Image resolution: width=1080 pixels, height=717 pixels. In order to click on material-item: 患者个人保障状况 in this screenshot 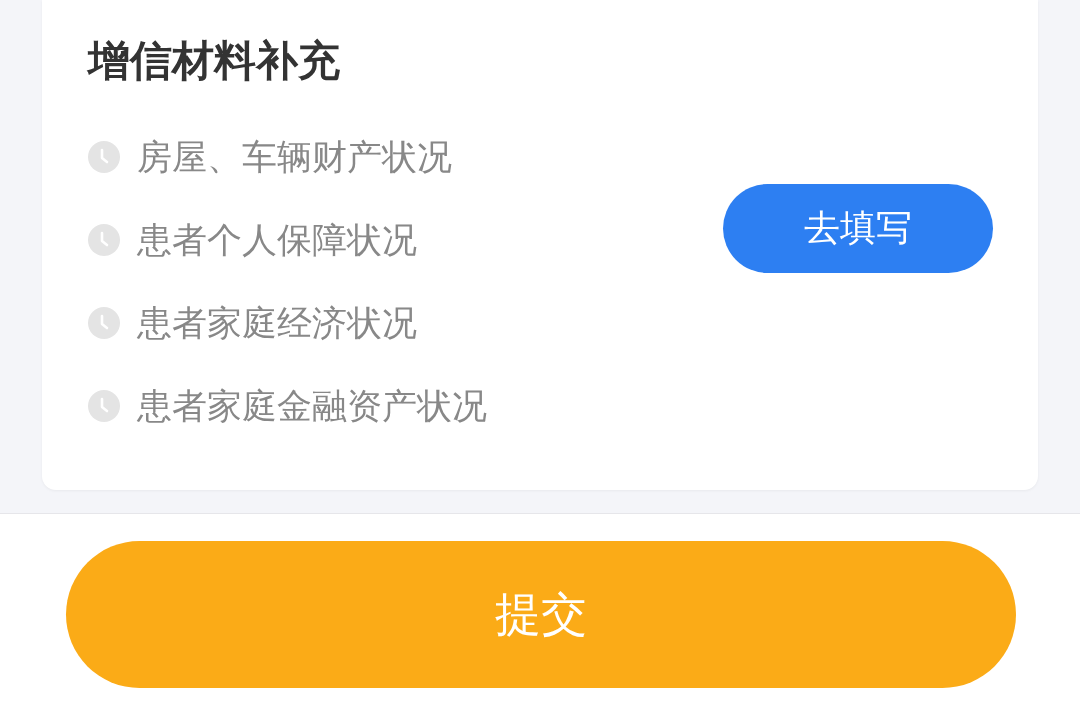, I will do `click(277, 240)`.